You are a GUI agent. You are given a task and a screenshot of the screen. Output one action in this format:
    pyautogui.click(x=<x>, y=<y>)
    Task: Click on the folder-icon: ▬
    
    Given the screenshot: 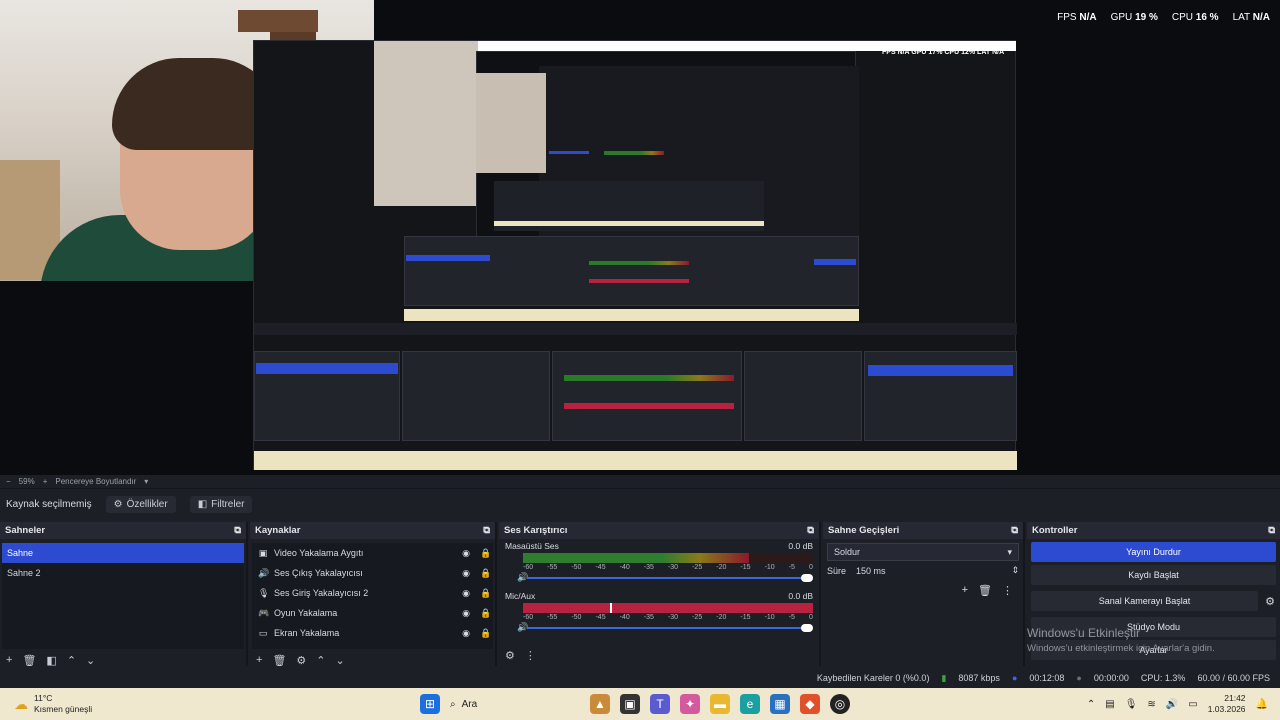 What is the action you would take?
    pyautogui.click(x=720, y=704)
    